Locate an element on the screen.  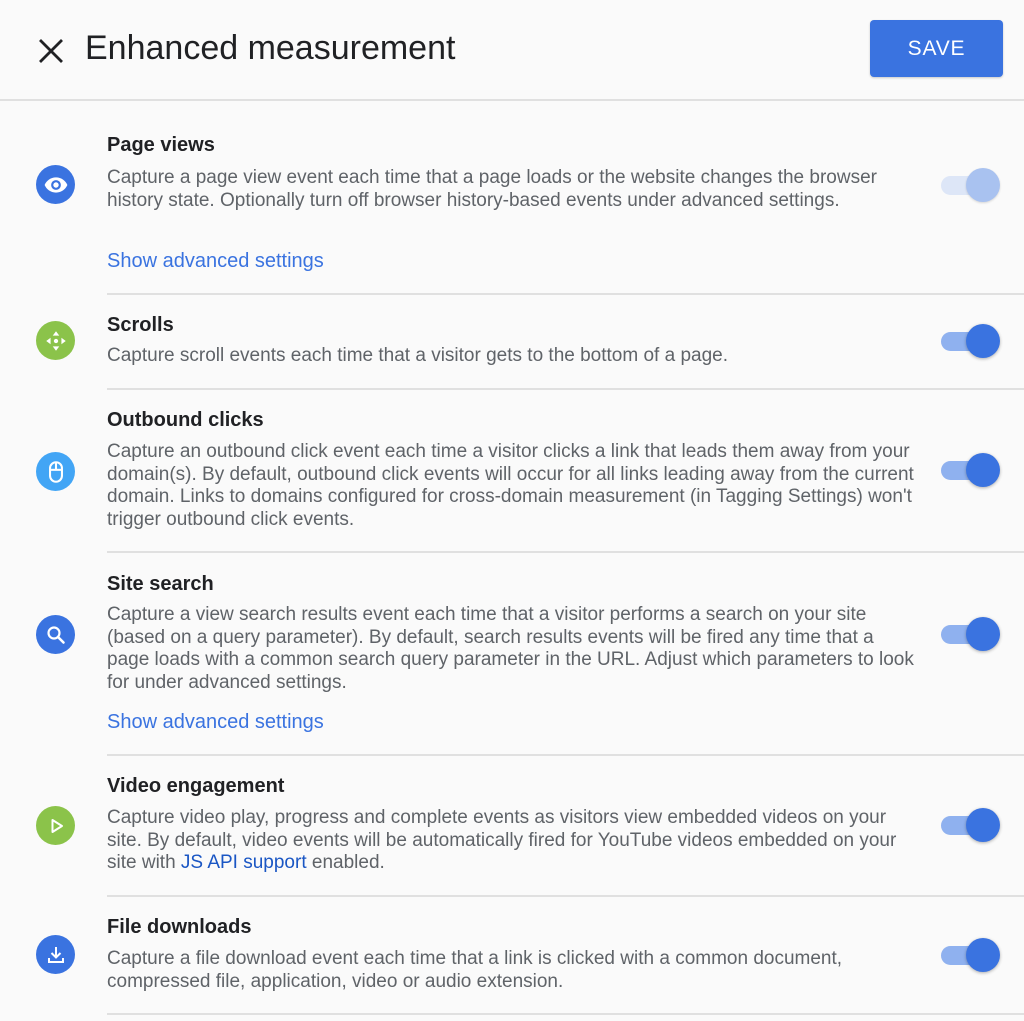
section-title: Page views is located at coordinates (161, 145).